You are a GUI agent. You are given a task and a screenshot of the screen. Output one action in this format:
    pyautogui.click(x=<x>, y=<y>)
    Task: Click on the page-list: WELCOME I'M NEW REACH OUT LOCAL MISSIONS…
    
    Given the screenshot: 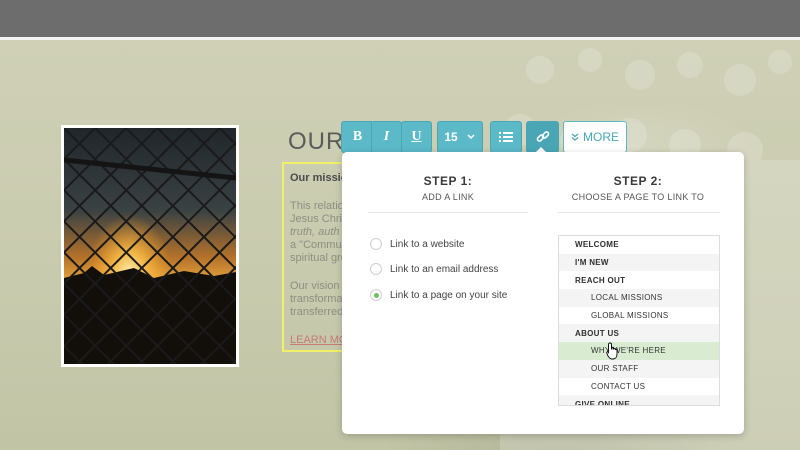 What is the action you would take?
    pyautogui.click(x=639, y=320)
    